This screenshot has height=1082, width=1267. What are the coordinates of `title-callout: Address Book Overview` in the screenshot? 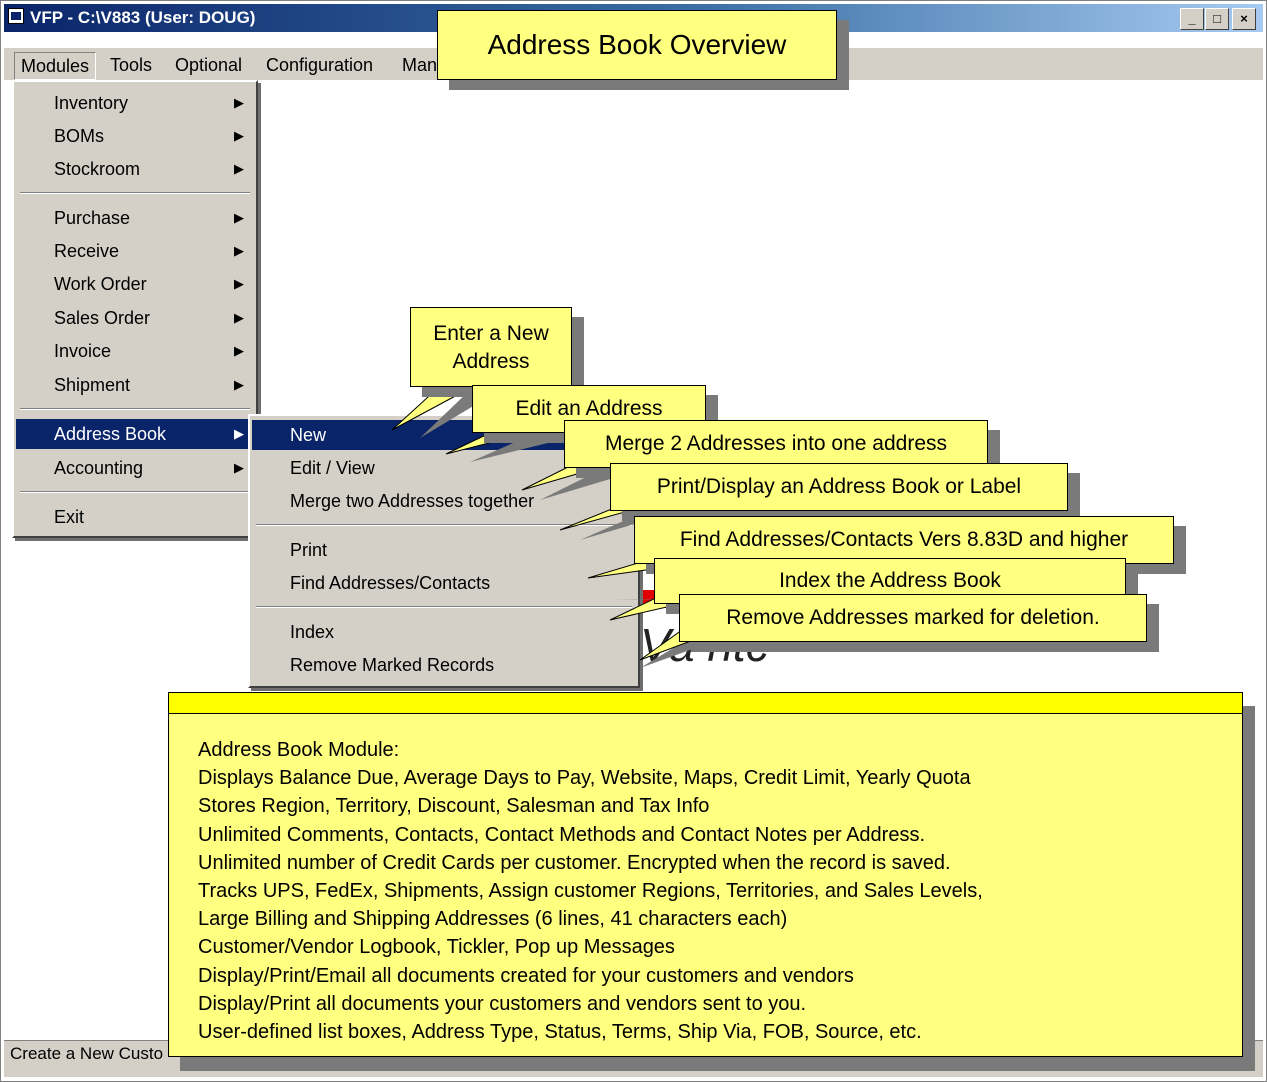 It's located at (637, 45).